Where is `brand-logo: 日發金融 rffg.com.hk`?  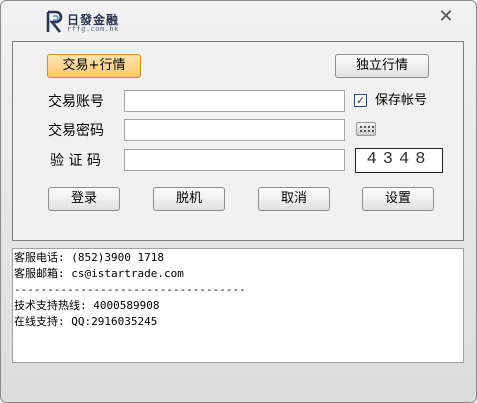 brand-logo: 日發金融 rffg.com.hk is located at coordinates (90, 23).